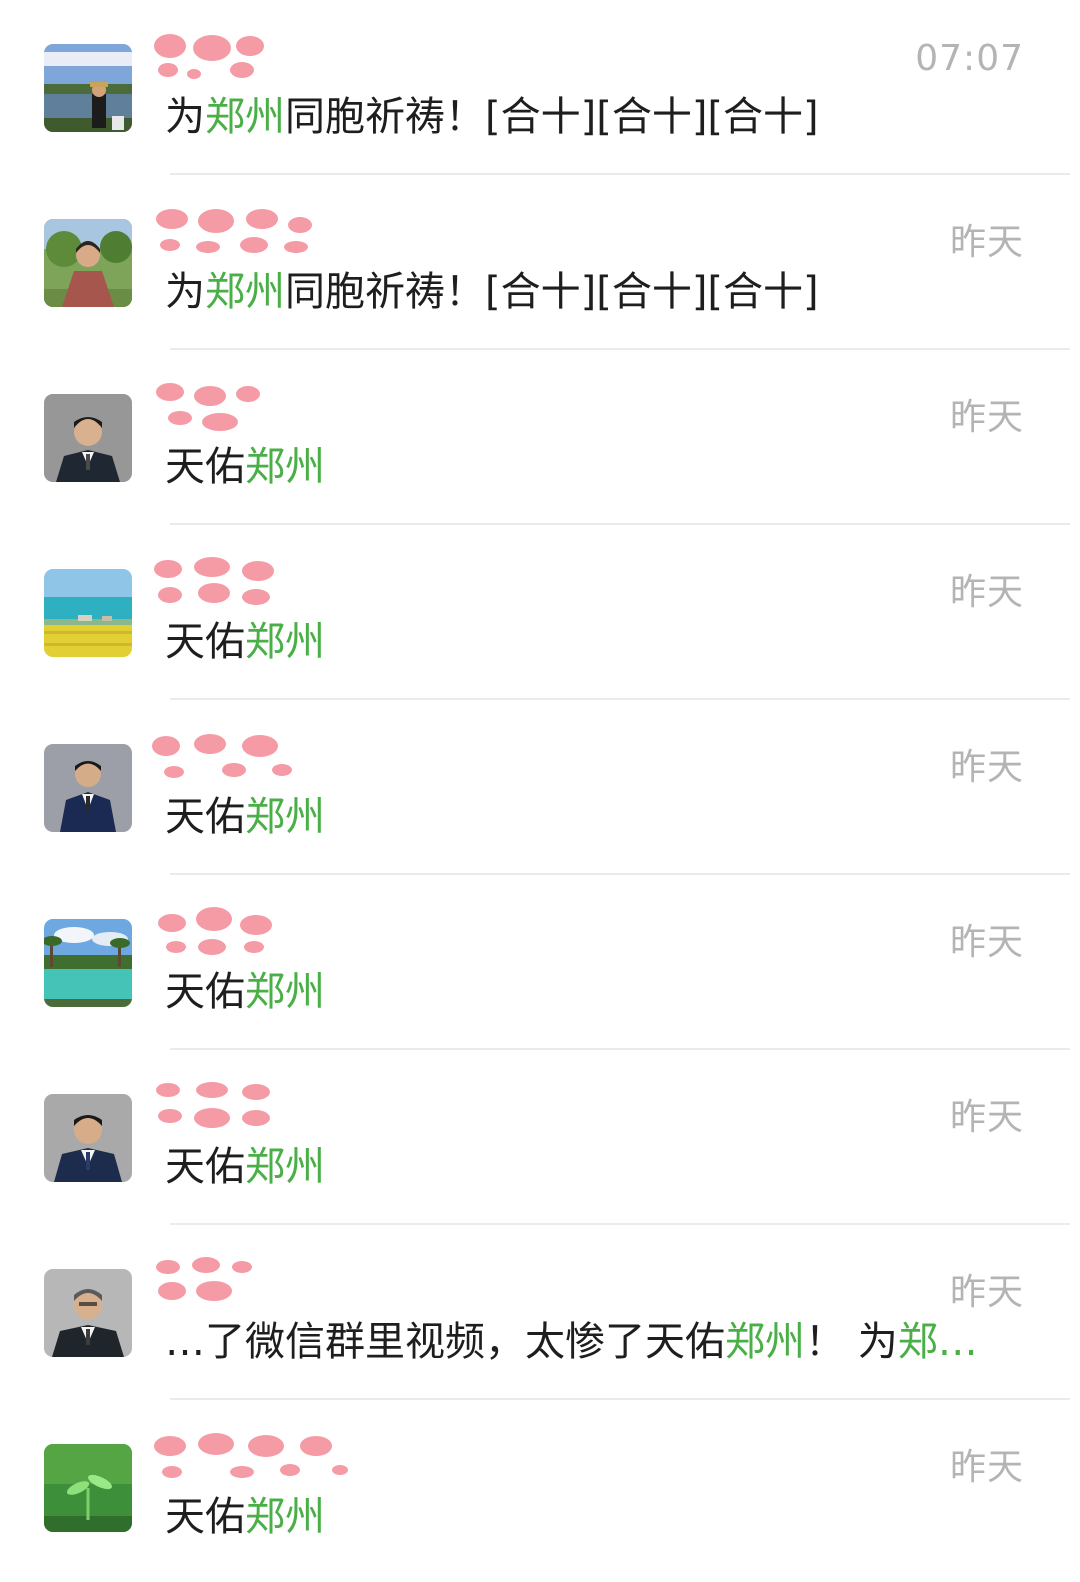 The width and height of the screenshot is (1080, 1582). I want to click on lake-landscape-person-avatar, so click(88, 88).